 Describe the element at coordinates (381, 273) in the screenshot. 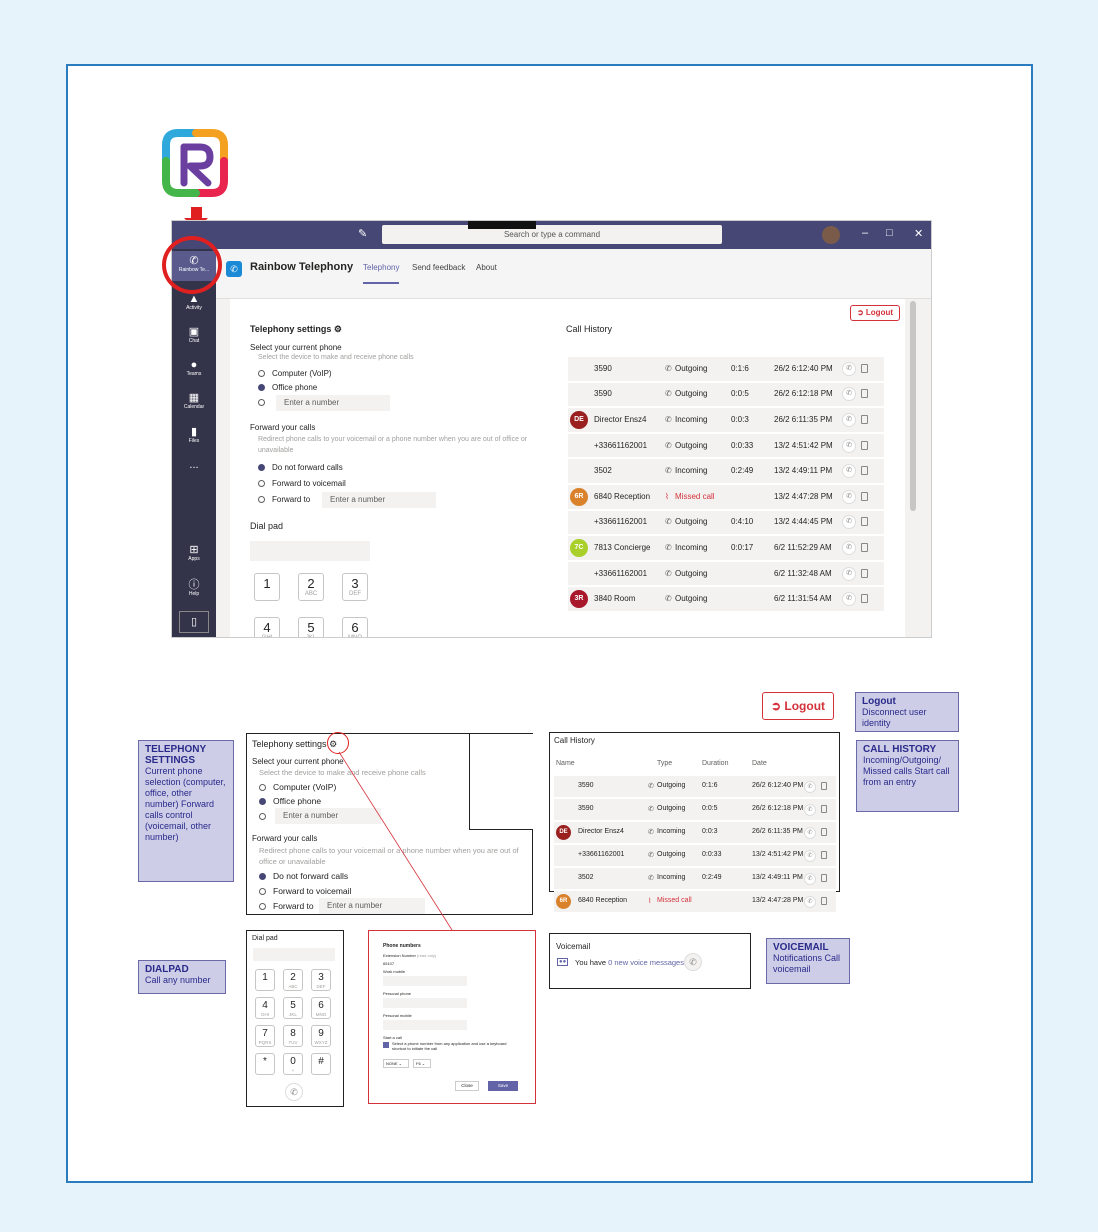

I see `tab-telephony: Telephony` at that location.